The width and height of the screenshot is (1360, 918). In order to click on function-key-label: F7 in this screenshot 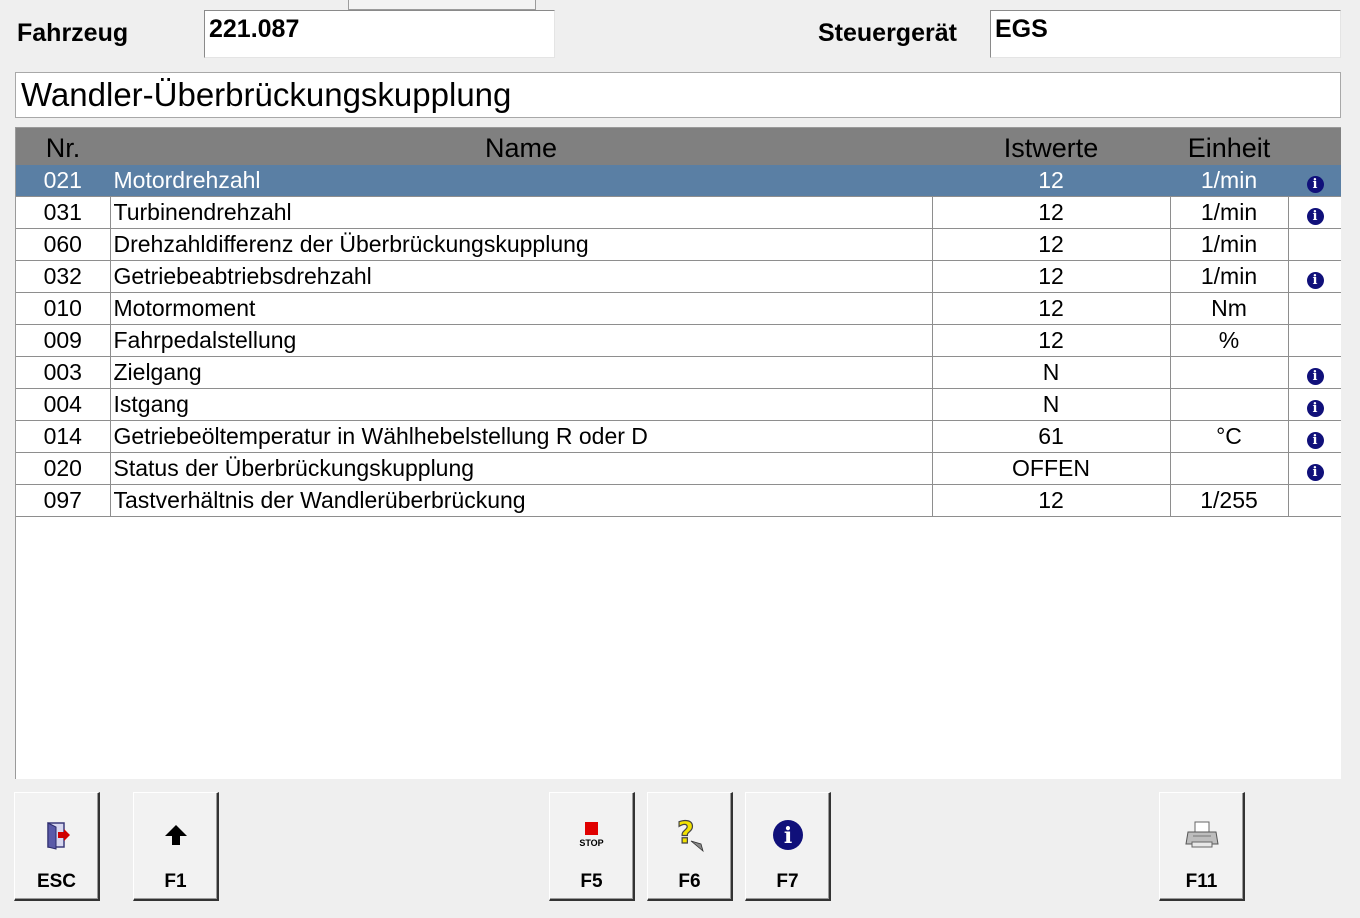, I will do `click(787, 881)`.